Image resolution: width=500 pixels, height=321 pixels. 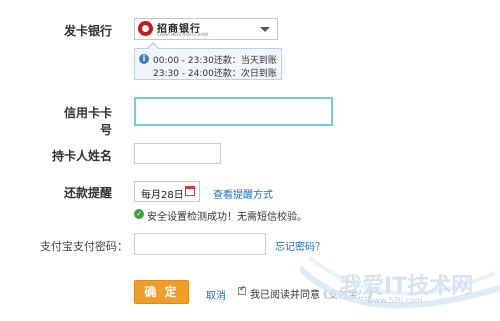 I want to click on confirm-button: 确 定, so click(x=161, y=292).